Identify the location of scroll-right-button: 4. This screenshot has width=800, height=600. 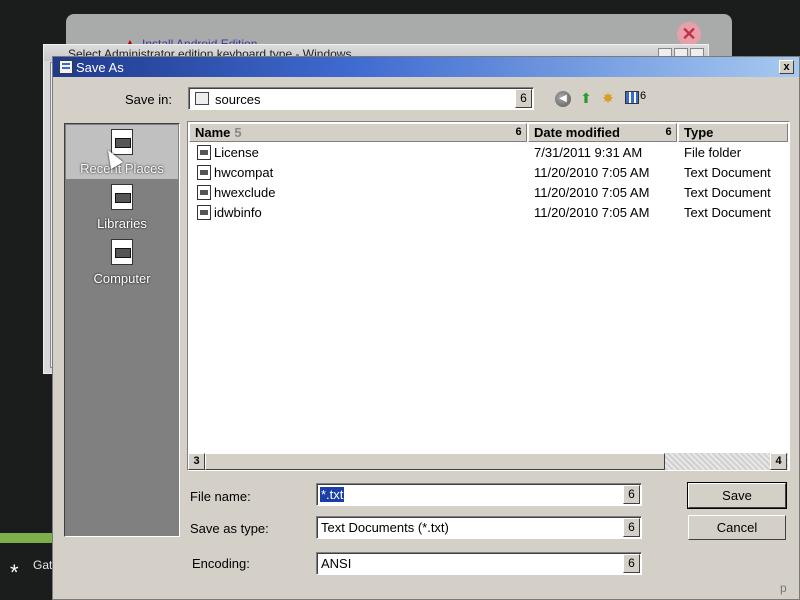
(778, 461).